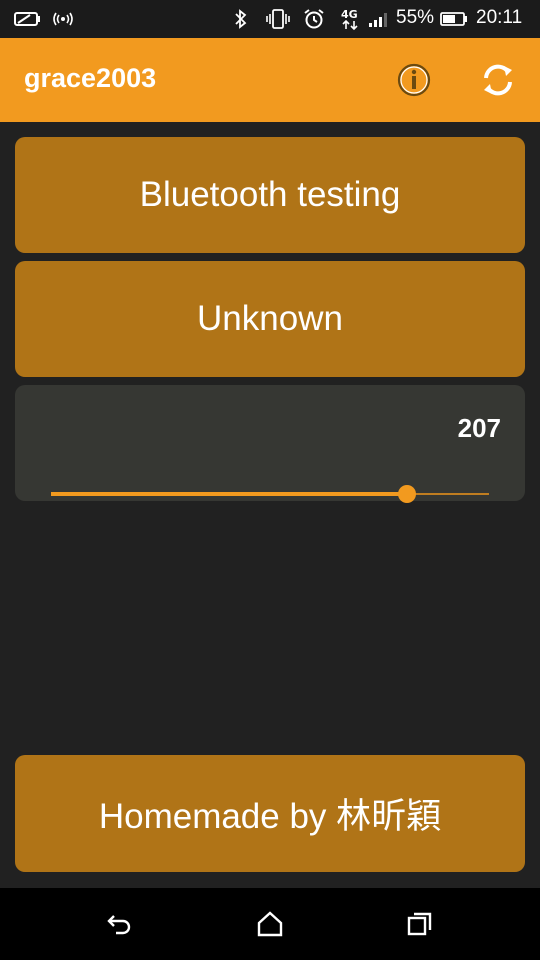 This screenshot has width=540, height=960. I want to click on status-label: Unknown, so click(270, 318).